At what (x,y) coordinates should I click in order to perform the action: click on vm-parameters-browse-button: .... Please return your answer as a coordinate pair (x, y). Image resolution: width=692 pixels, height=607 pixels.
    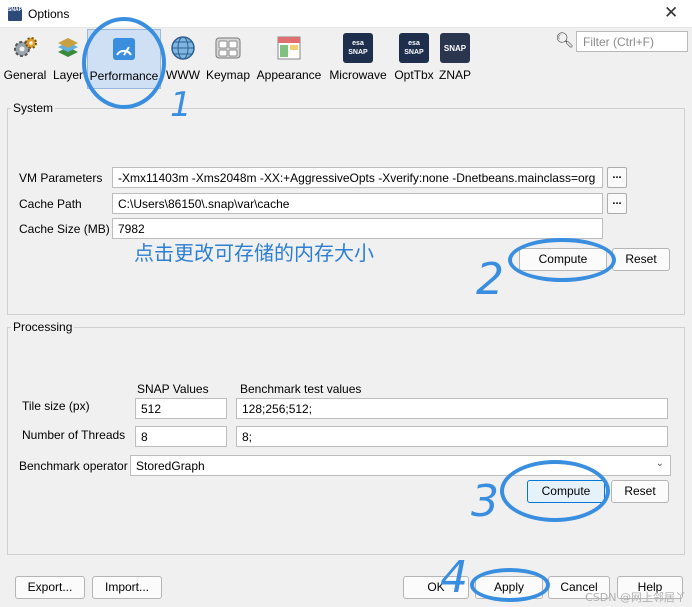
    Looking at the image, I should click on (617, 177).